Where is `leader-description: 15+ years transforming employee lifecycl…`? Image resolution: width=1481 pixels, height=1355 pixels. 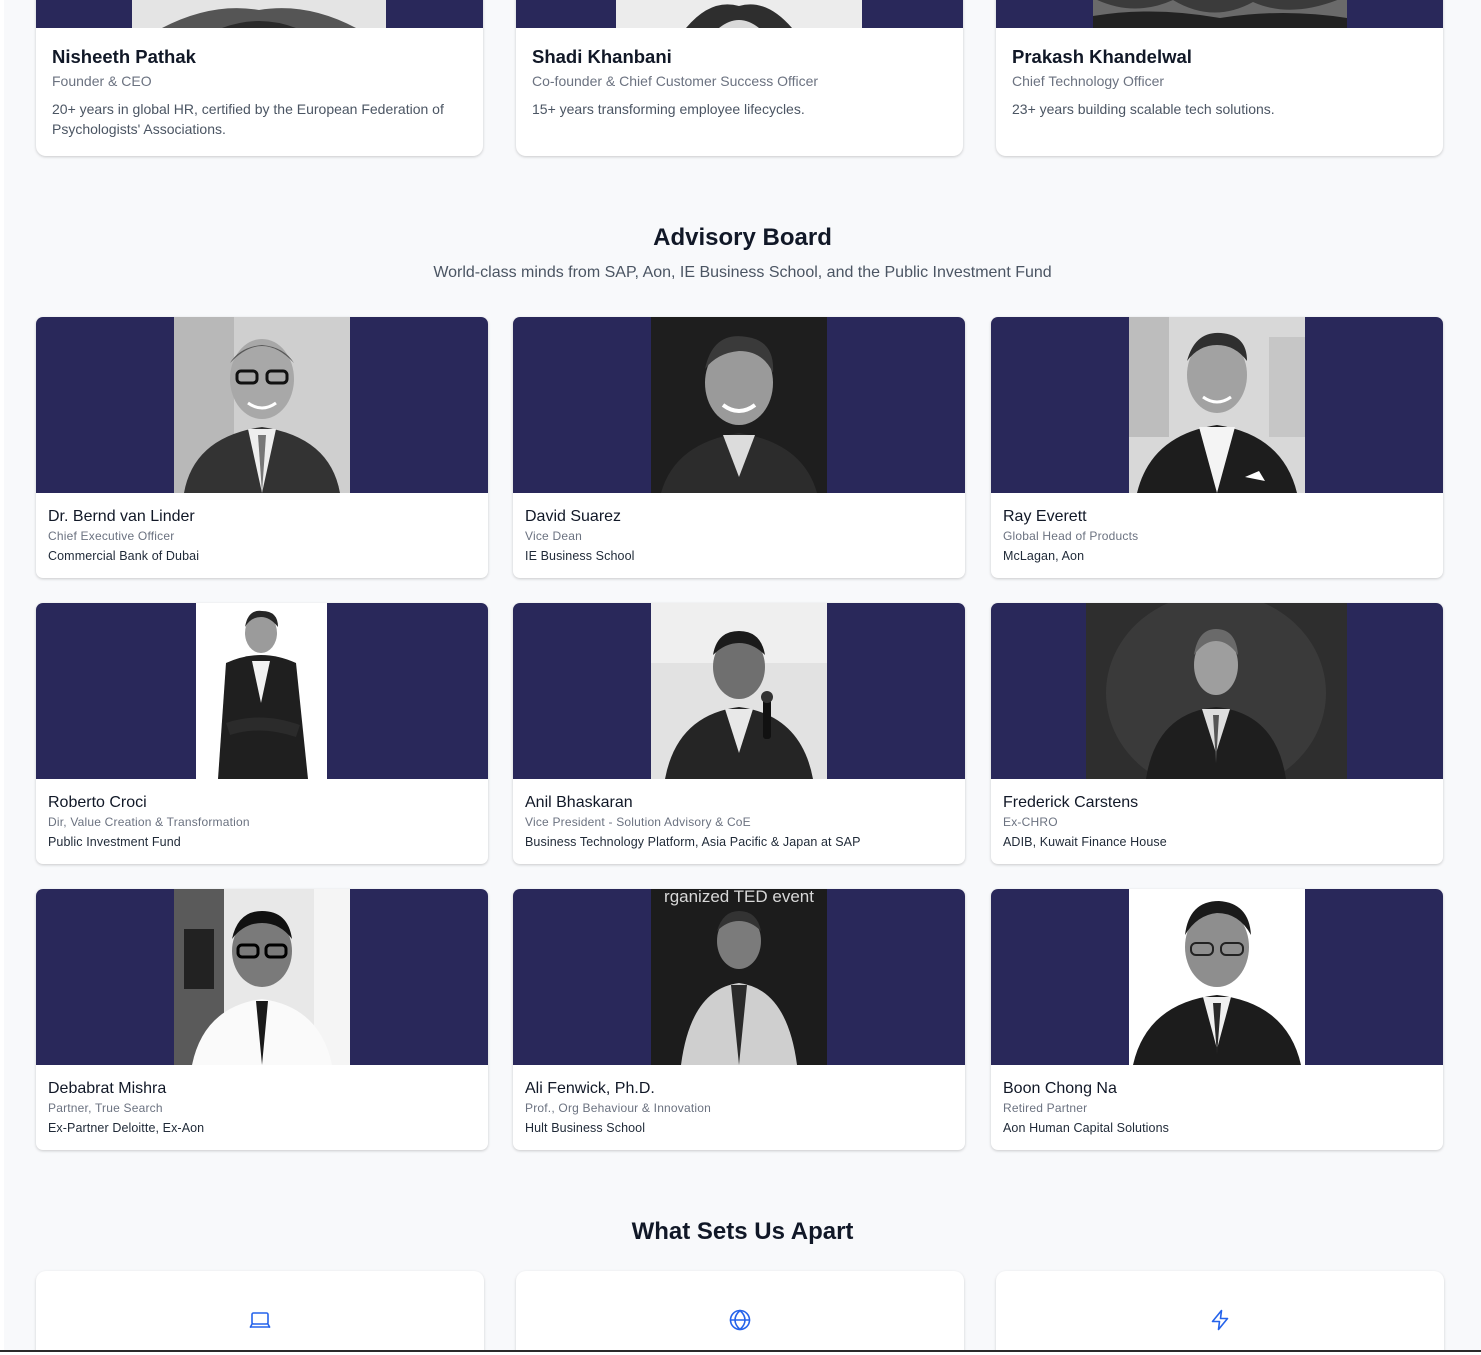 leader-description: 15+ years transforming employee lifecycl… is located at coordinates (668, 109).